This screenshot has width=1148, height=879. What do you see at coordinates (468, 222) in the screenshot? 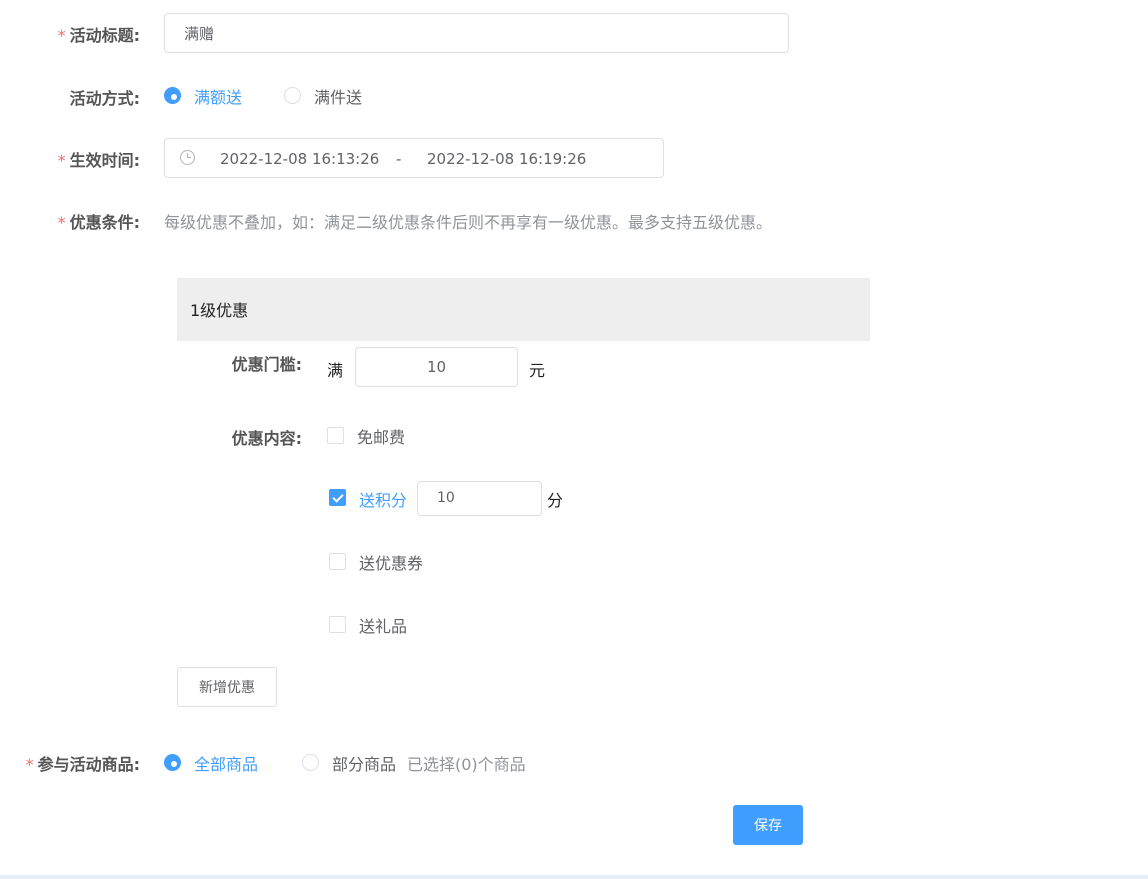
I see `condition-hint: 每级优惠不叠加，如：满足二级优惠条件后则不再享有一级优惠。最多支持五级优惠。` at bounding box center [468, 222].